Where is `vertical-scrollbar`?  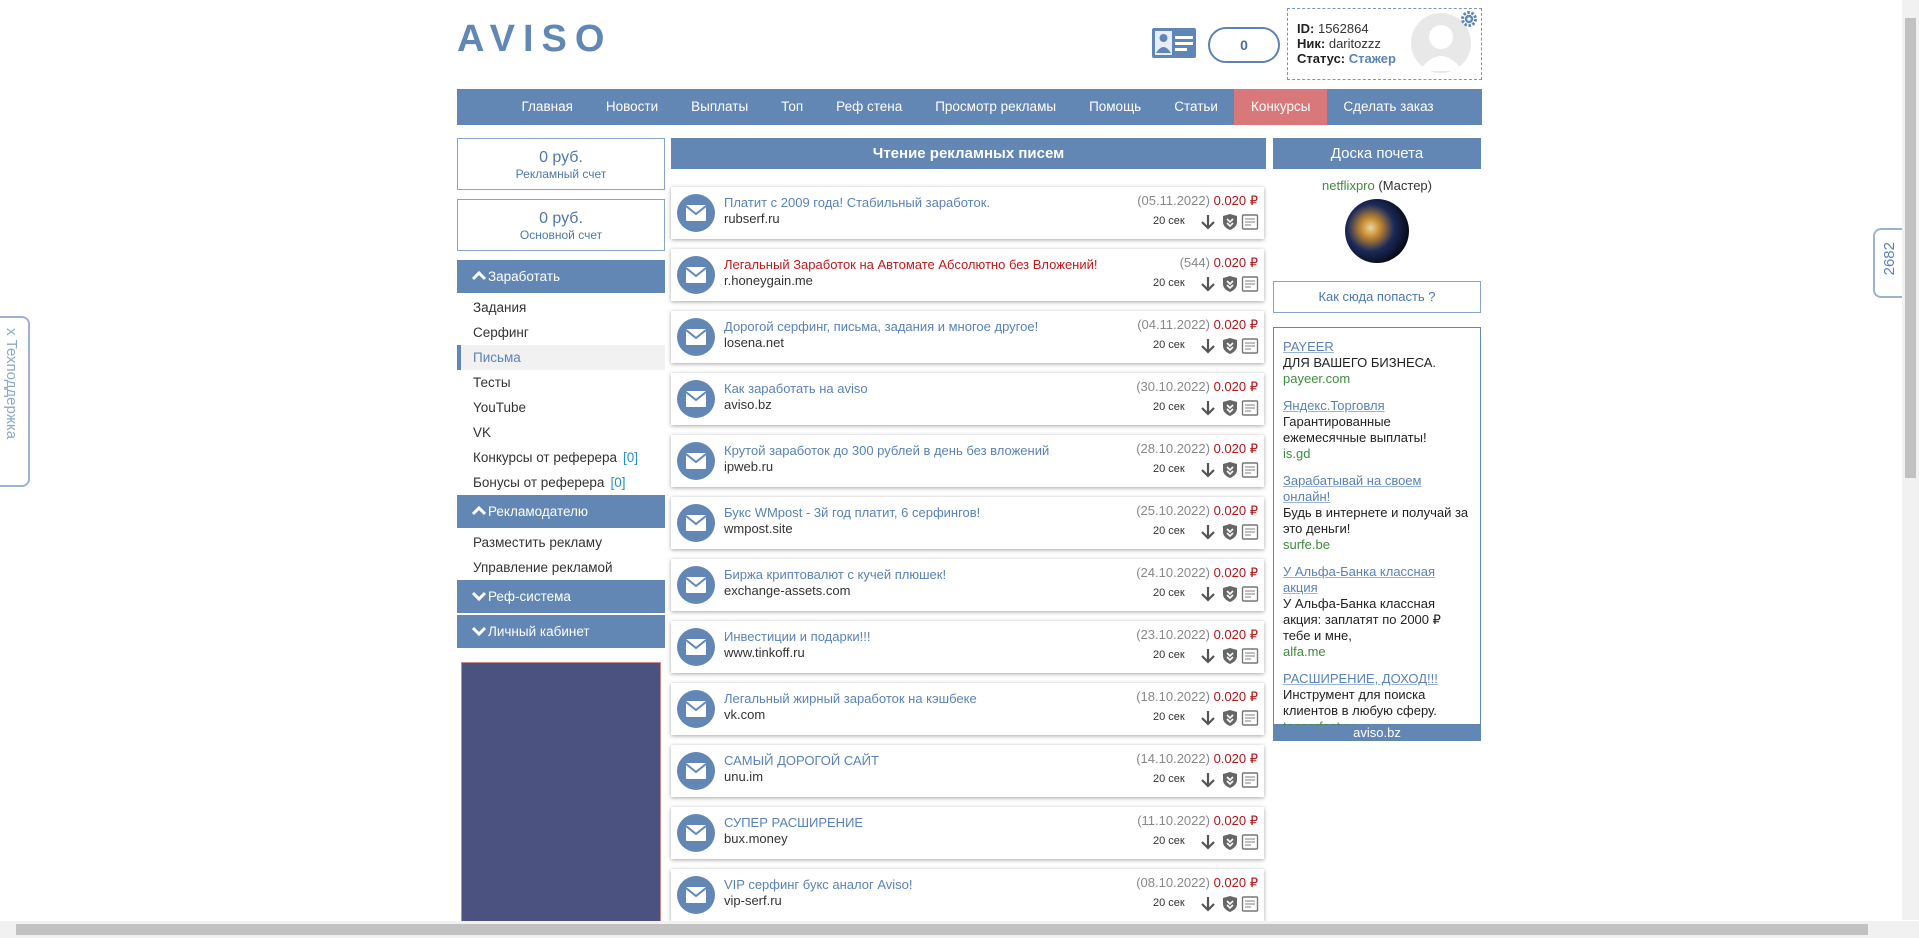
vertical-scrollbar is located at coordinates (1910, 460).